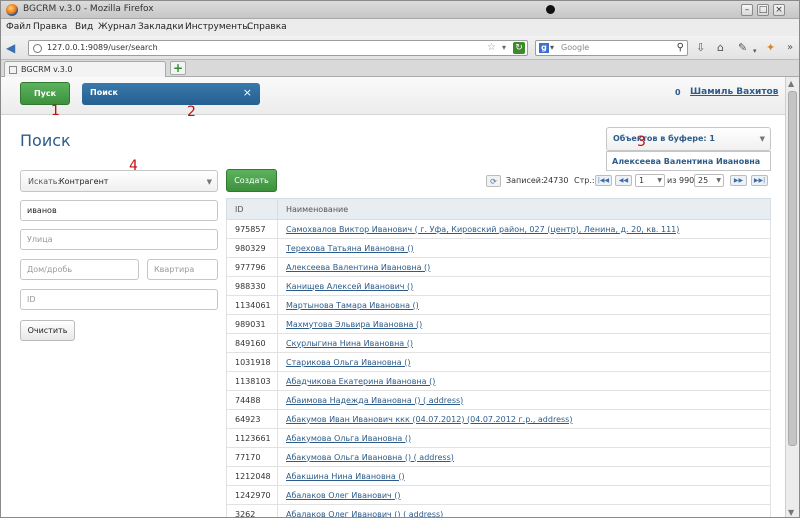 The image size is (800, 518). What do you see at coordinates (524, 495) in the screenshot?
I see `row-name-link: Абалаков Олег Иванович ()` at bounding box center [524, 495].